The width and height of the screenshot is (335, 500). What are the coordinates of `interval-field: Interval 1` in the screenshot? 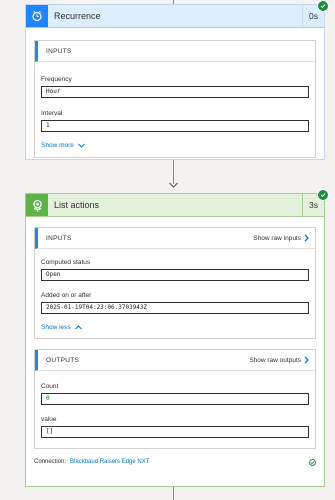 It's located at (175, 121).